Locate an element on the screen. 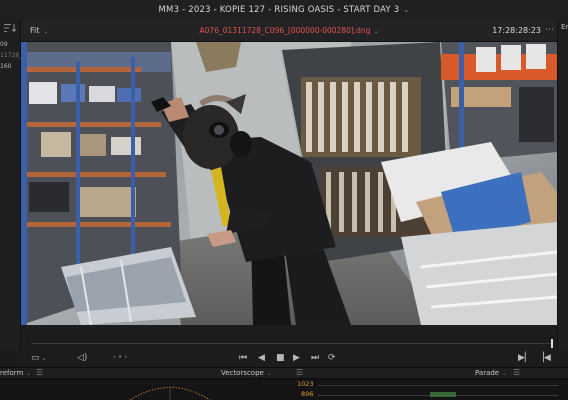  right-panel-label: Er is located at coordinates (564, 27).